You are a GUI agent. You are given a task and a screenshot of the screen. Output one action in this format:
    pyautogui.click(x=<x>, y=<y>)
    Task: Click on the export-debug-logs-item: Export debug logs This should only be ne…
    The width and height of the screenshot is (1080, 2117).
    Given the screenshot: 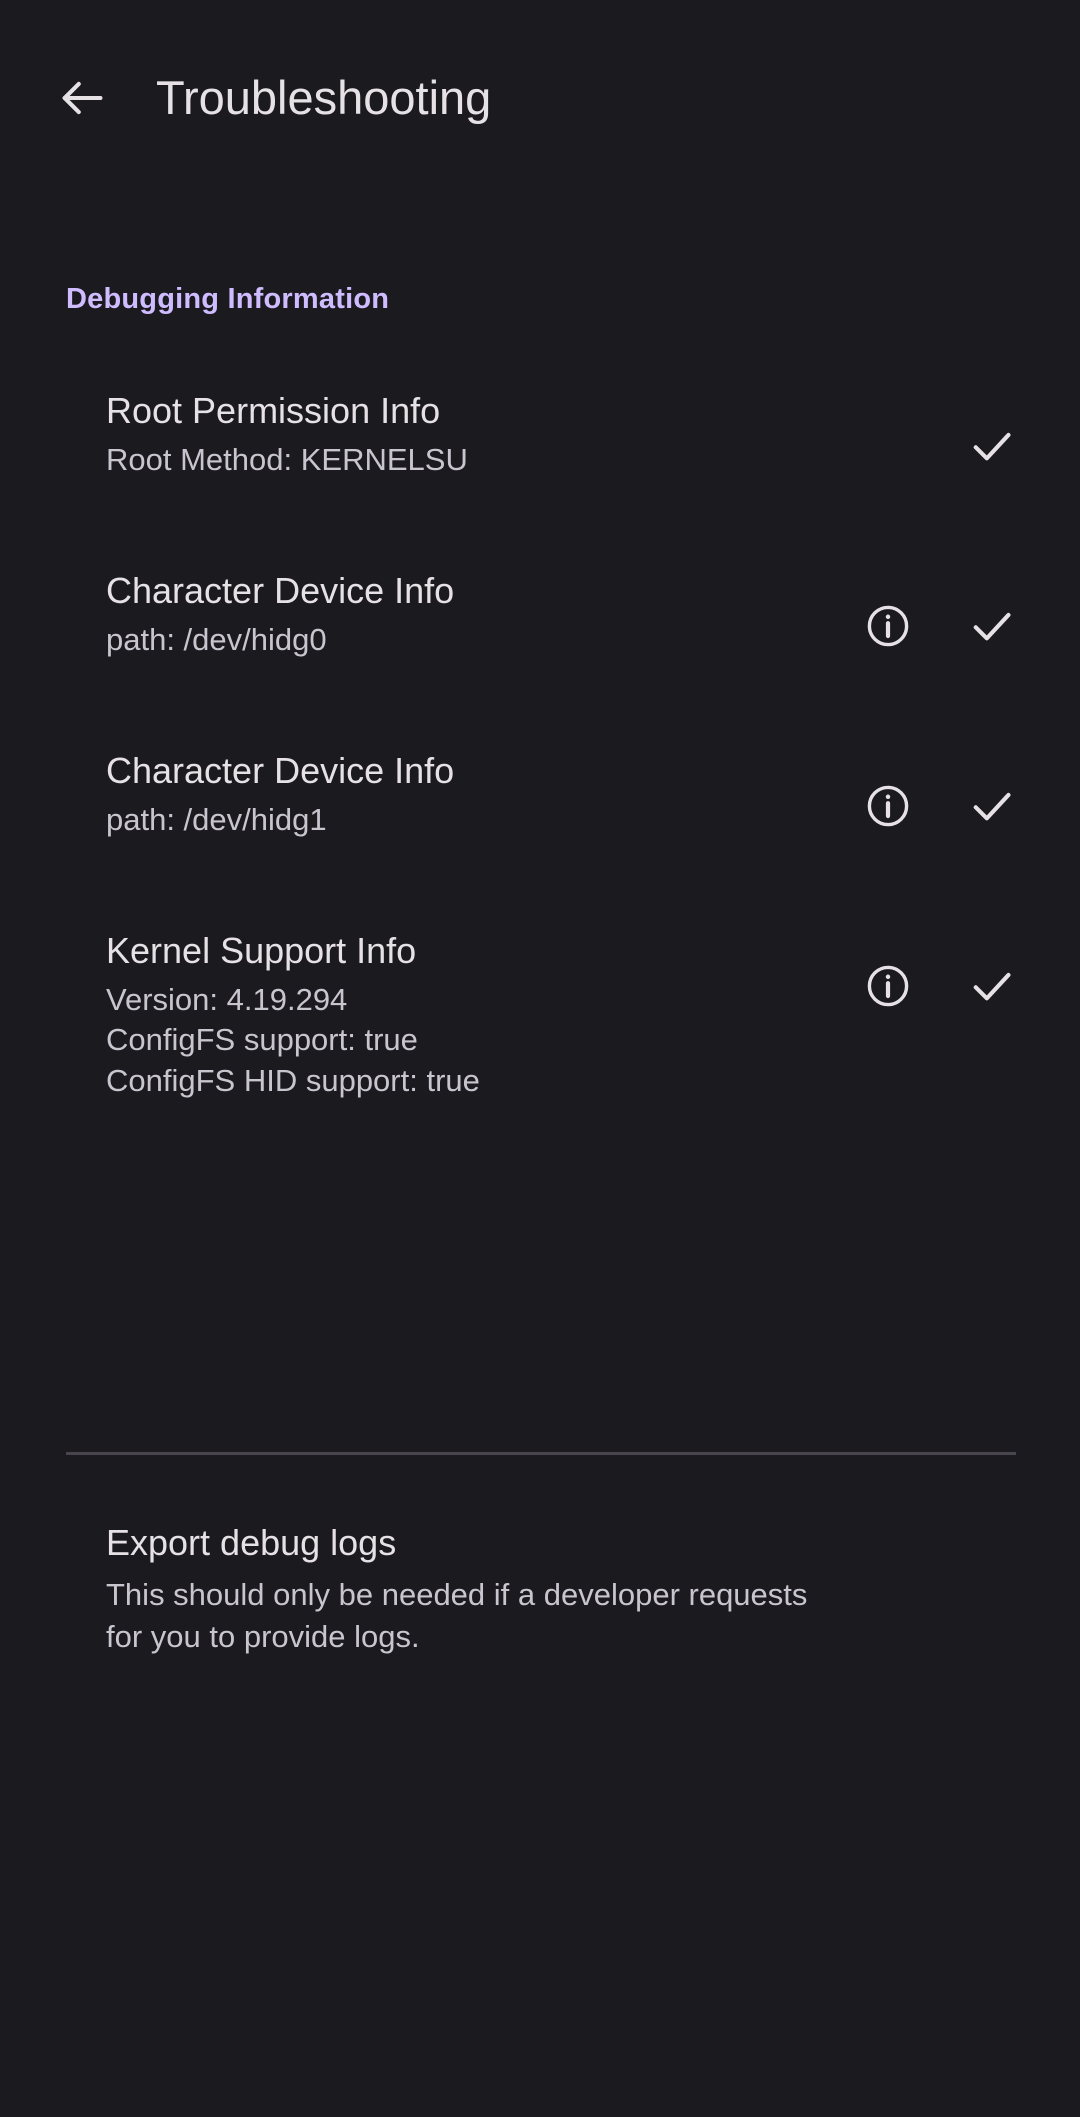 What is the action you would take?
    pyautogui.click(x=540, y=1589)
    